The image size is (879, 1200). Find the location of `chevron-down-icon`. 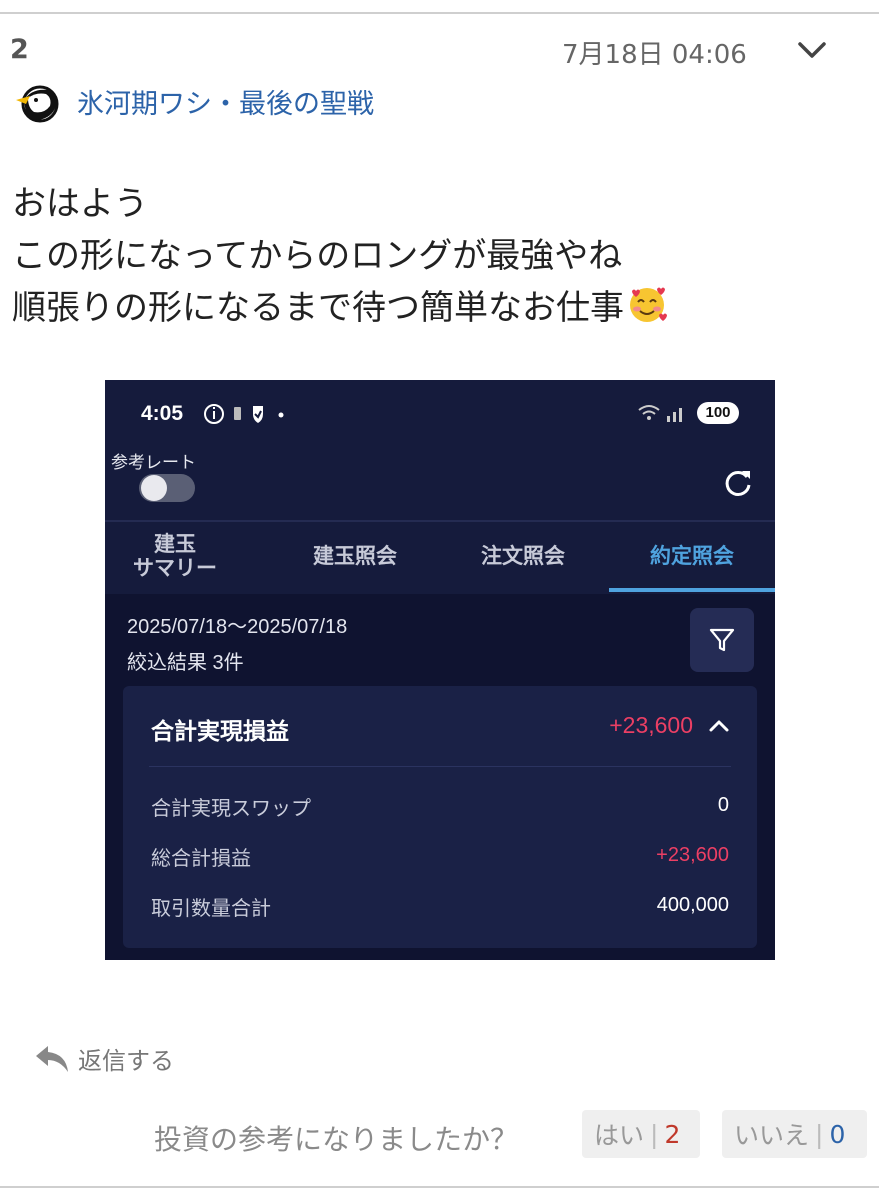

chevron-down-icon is located at coordinates (812, 50).